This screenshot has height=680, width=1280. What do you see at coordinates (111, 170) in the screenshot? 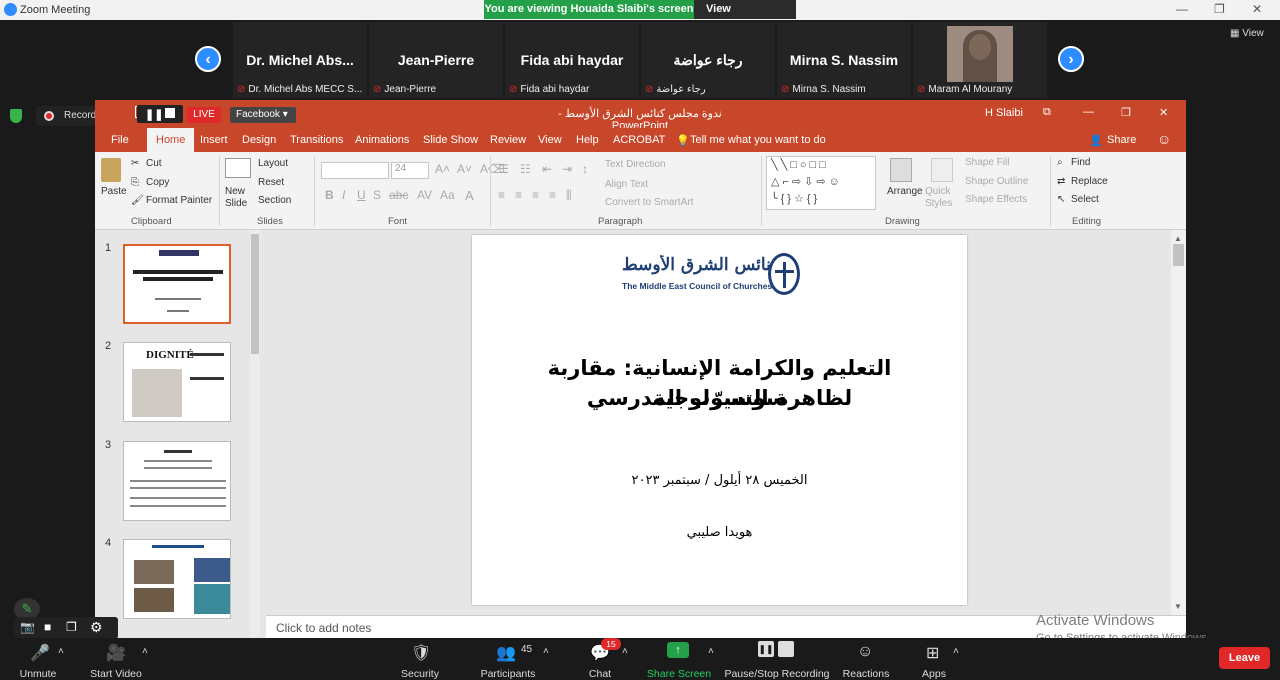
I see `paste-icon` at bounding box center [111, 170].